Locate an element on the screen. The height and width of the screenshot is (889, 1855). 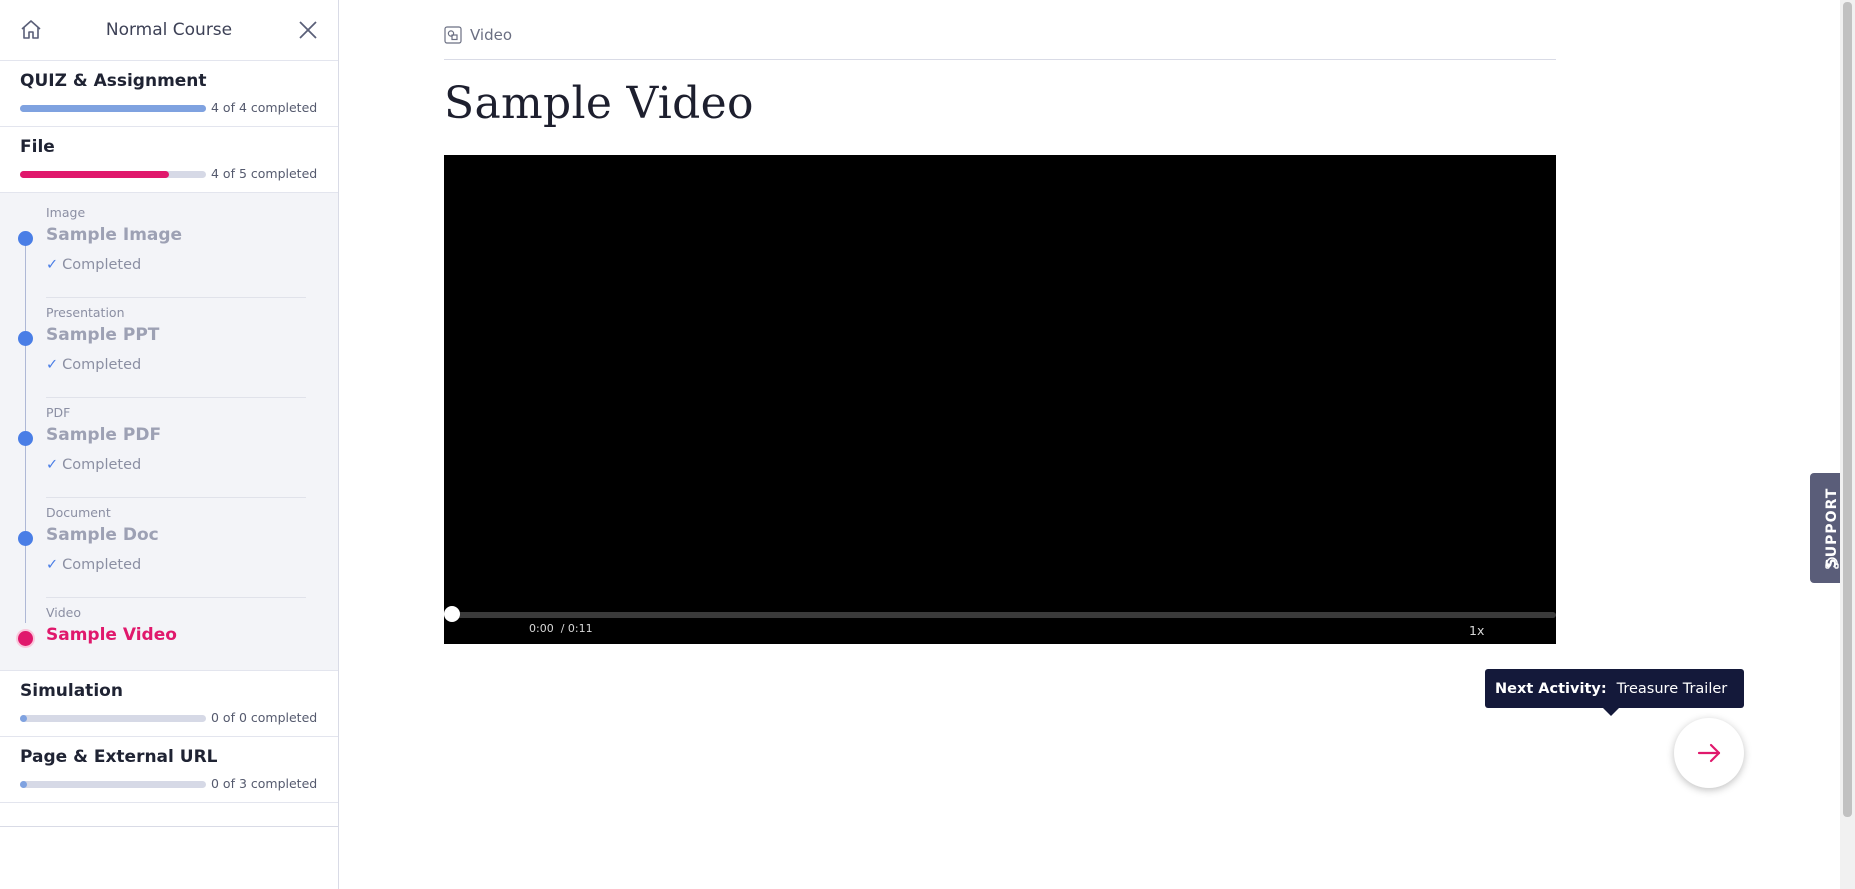
activity-type: Presentation is located at coordinates (85, 312).